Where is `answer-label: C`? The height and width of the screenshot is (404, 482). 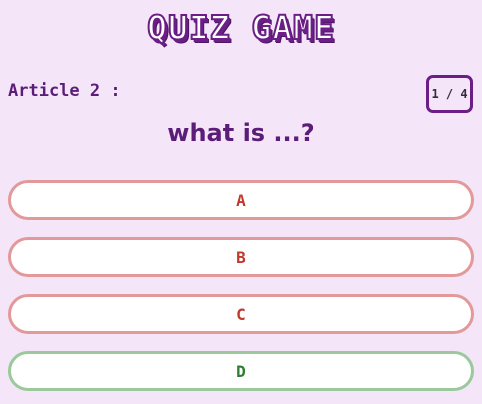 answer-label: C is located at coordinates (241, 314).